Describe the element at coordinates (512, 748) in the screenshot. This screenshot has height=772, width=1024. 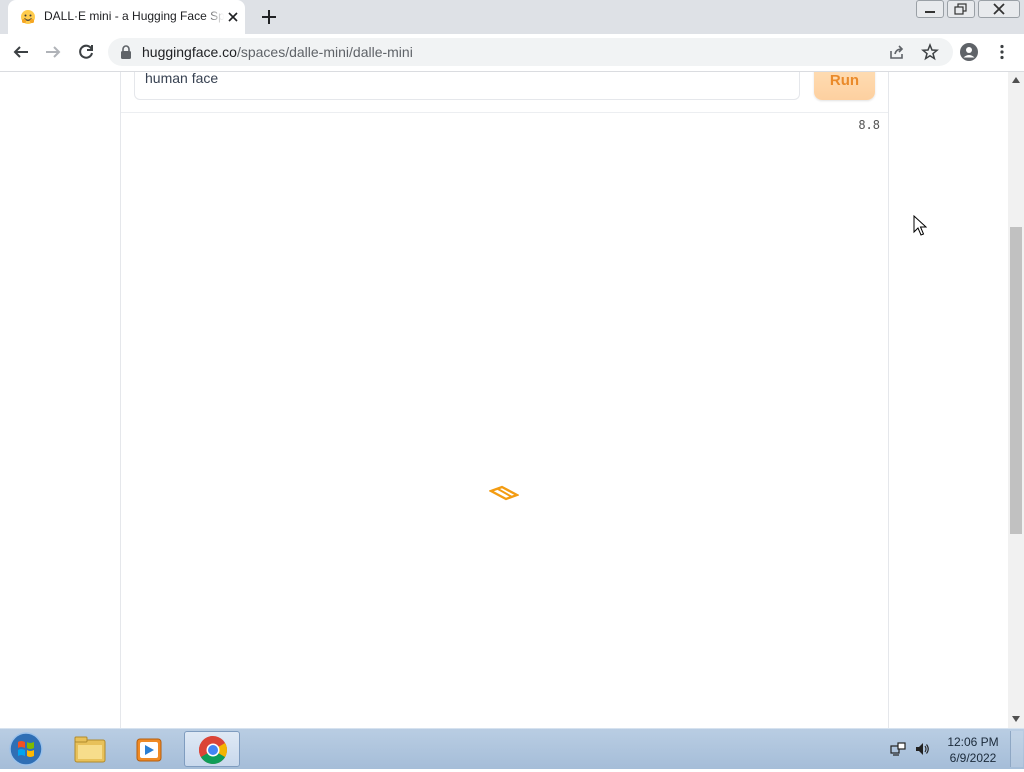
I see `windows-taskbar: 12:06 PM 6/9/2022` at that location.